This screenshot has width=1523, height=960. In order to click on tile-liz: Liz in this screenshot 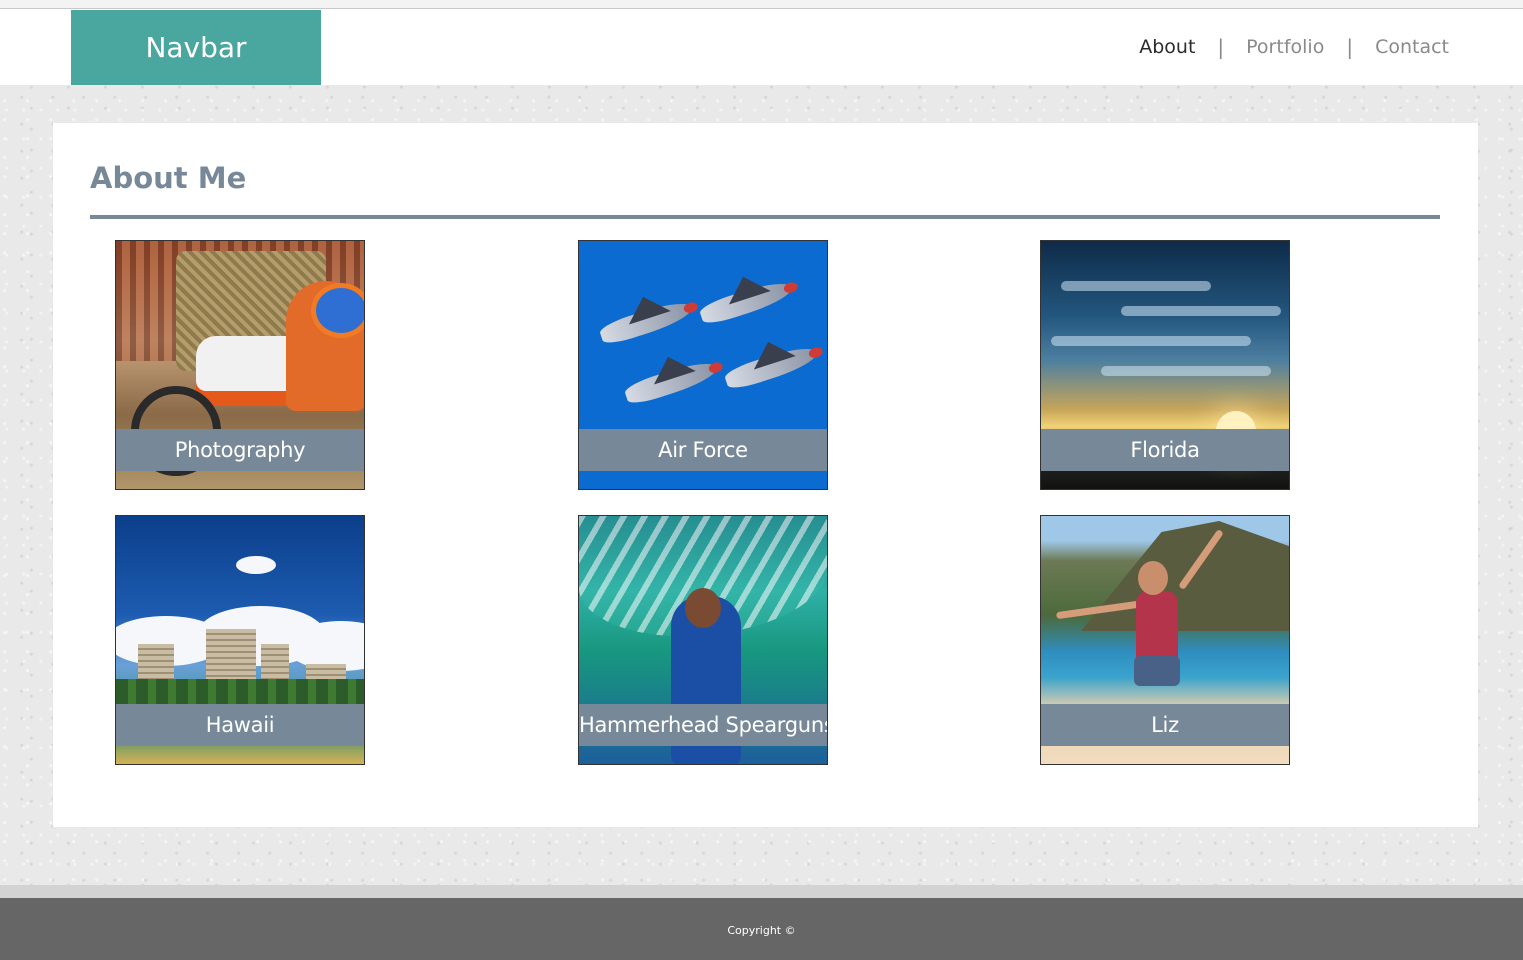, I will do `click(1165, 640)`.